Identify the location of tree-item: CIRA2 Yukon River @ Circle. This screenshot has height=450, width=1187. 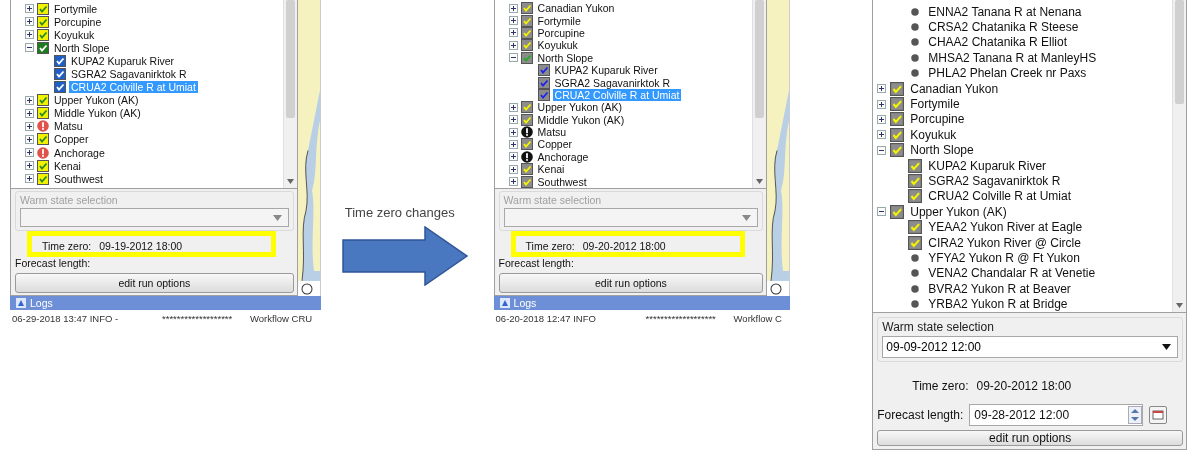
(1004, 242).